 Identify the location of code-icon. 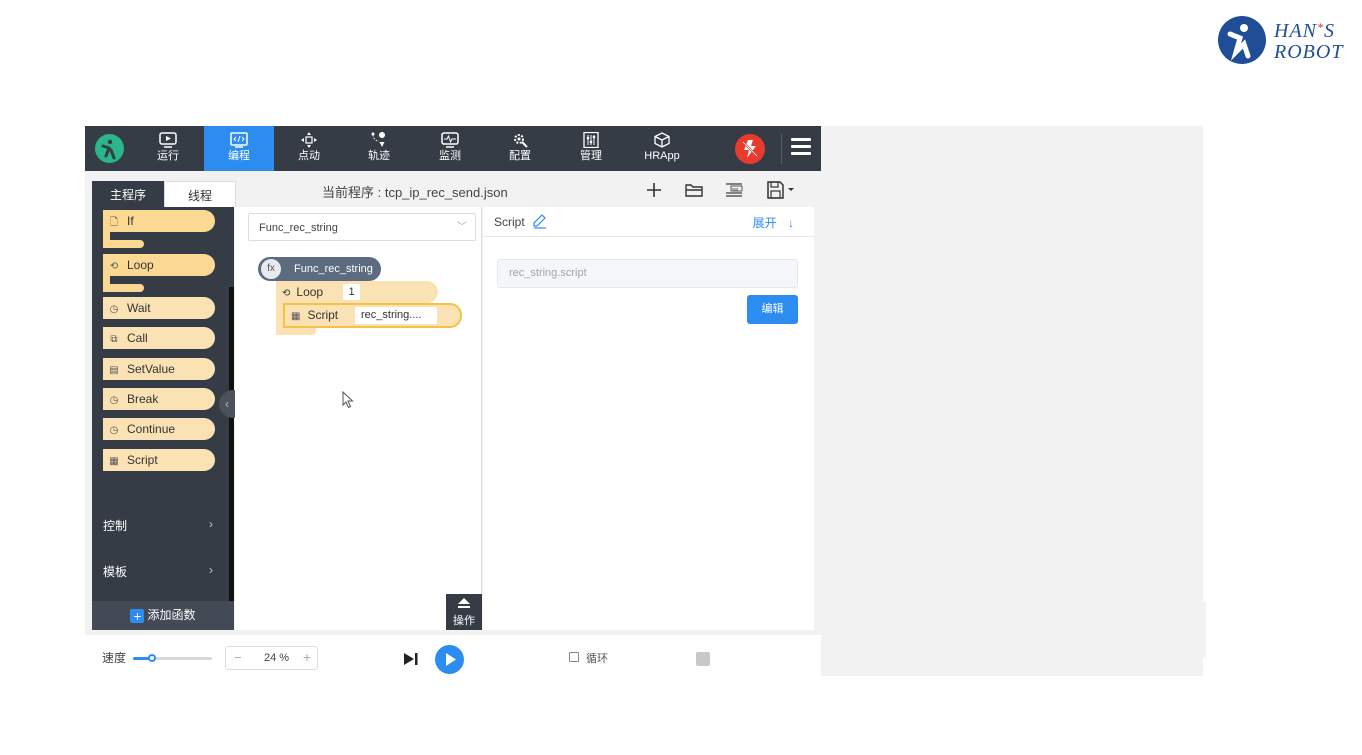
(239, 138).